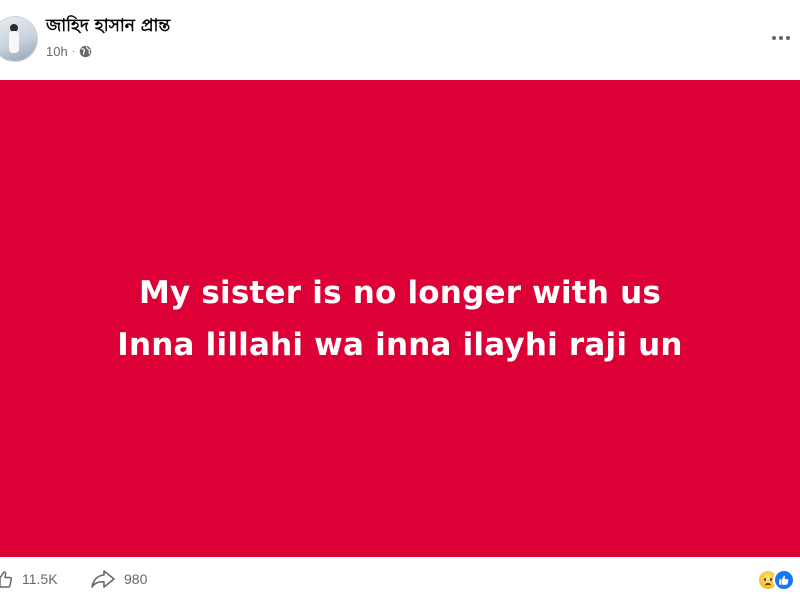  I want to click on like-icon, so click(6, 579).